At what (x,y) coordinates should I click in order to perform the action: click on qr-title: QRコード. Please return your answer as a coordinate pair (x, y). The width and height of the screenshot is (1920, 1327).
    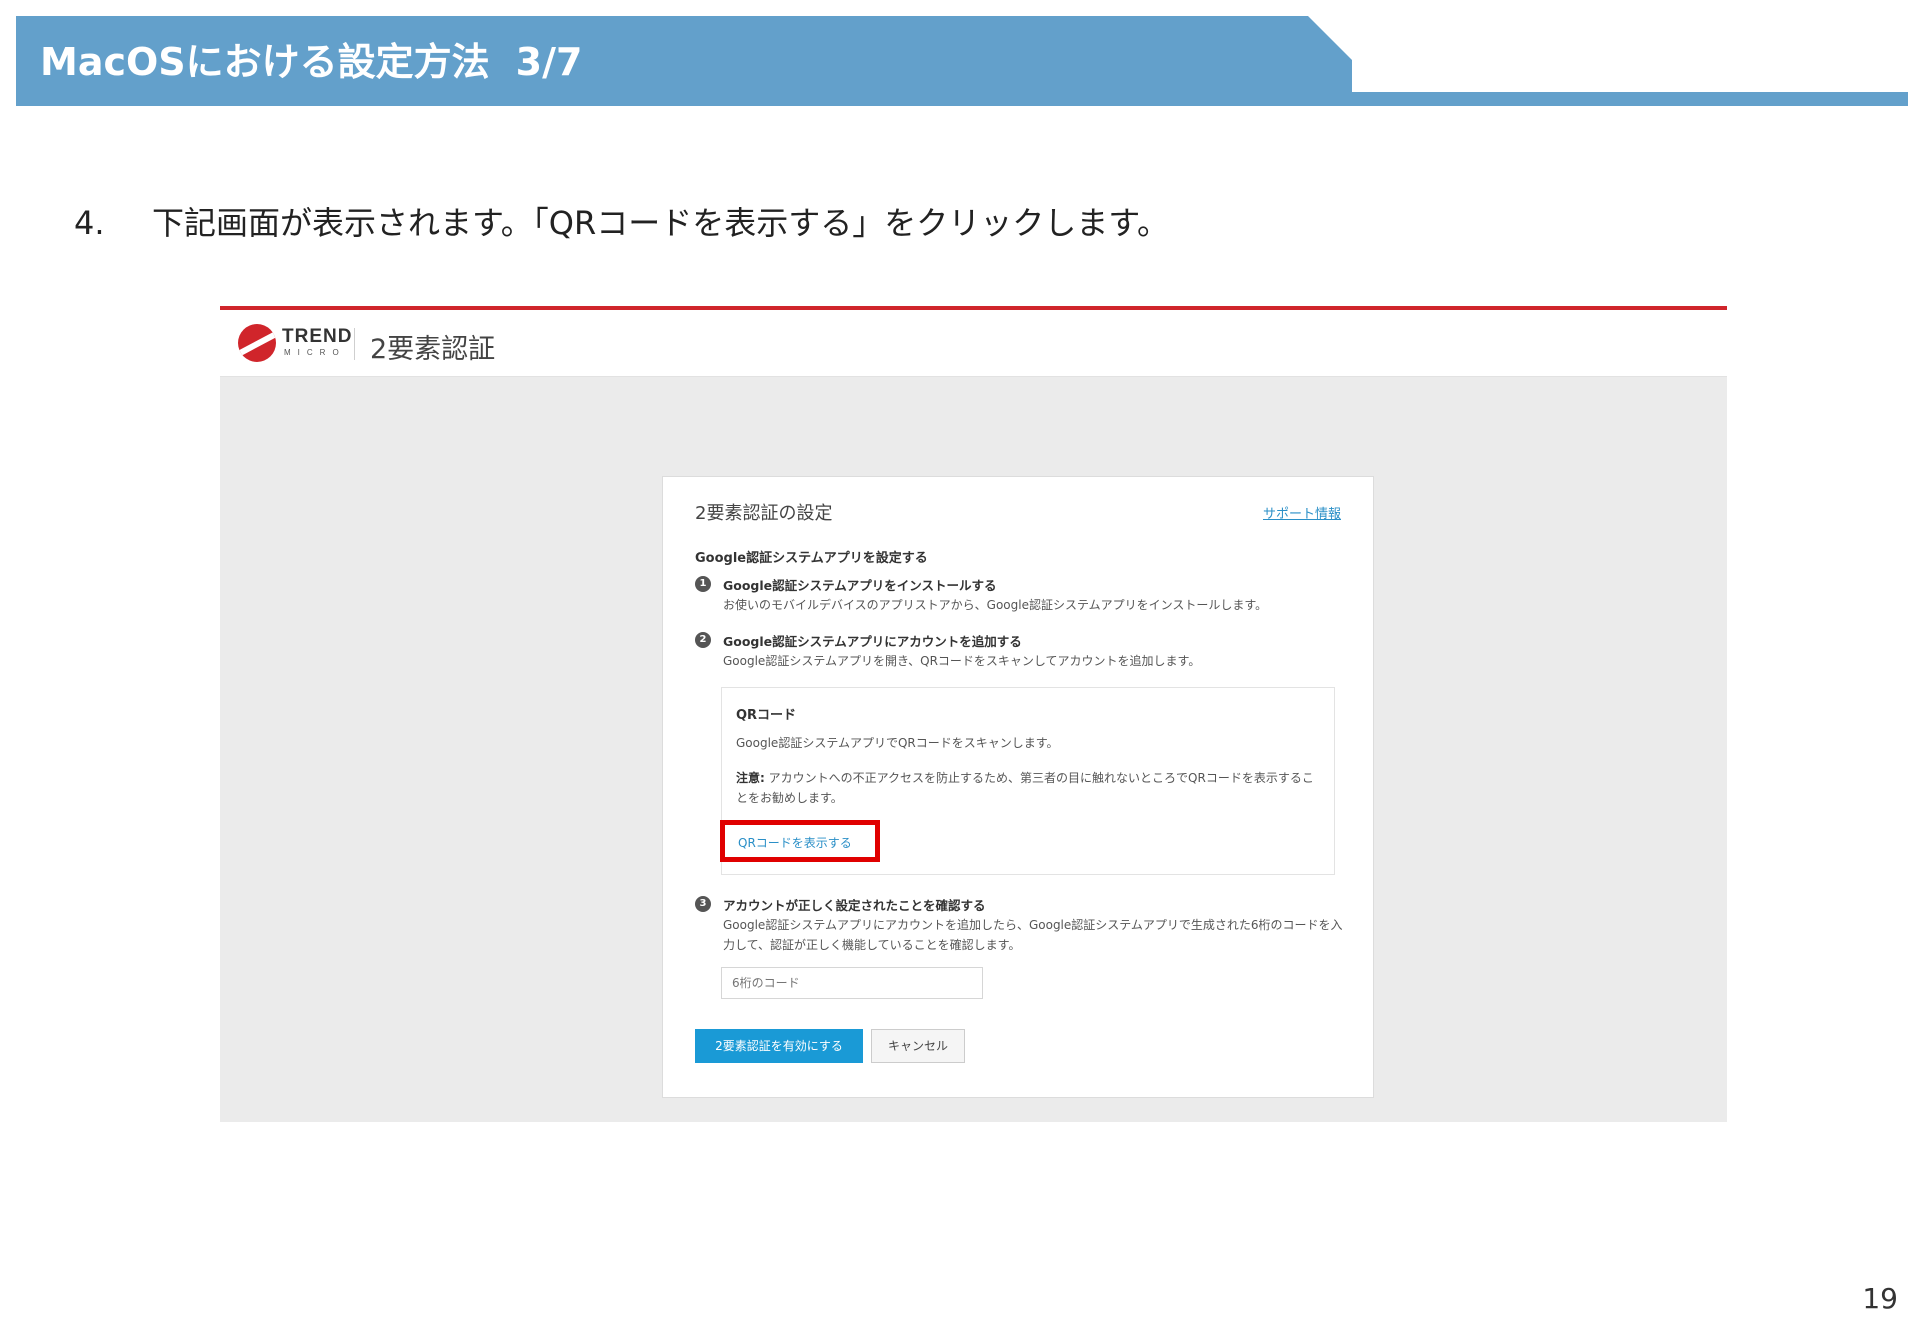
    Looking at the image, I should click on (766, 715).